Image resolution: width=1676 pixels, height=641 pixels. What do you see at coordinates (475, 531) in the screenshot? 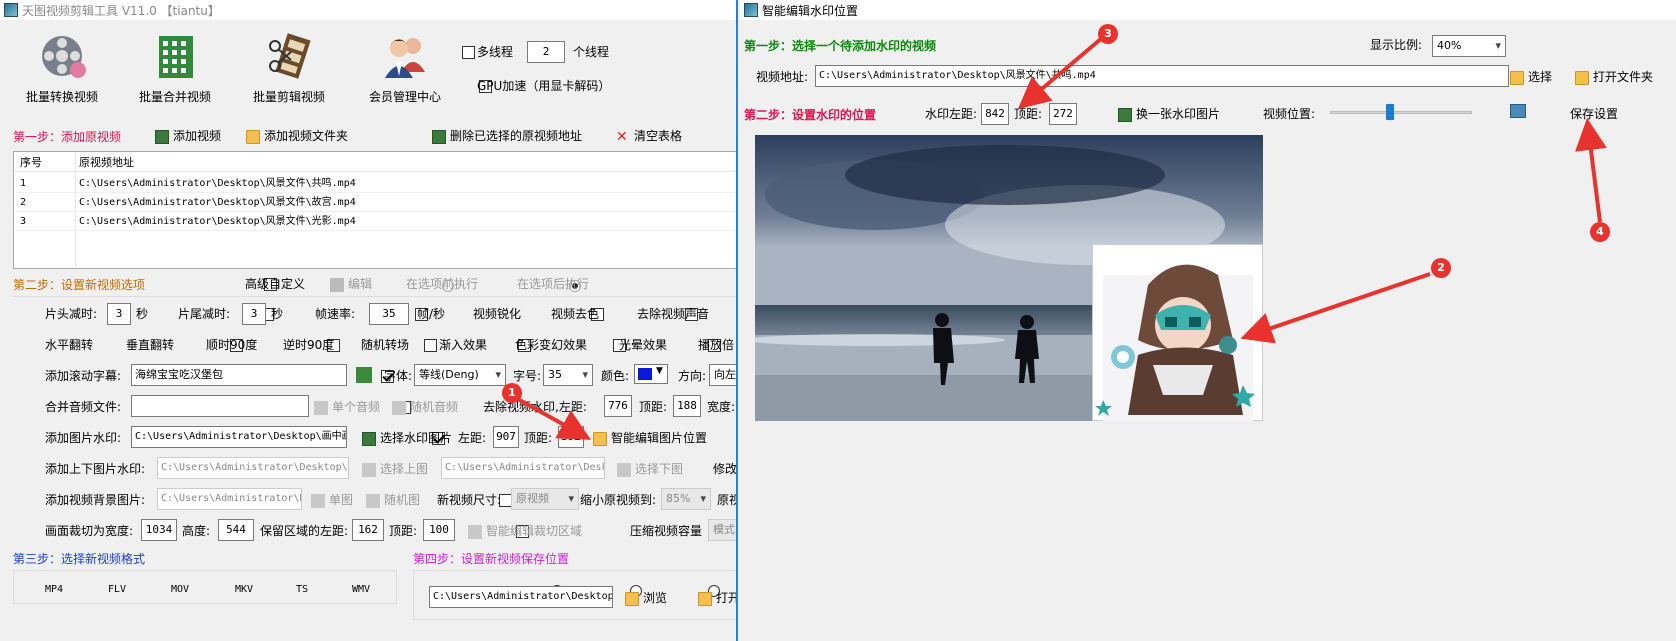
I see `hand-icon` at bounding box center [475, 531].